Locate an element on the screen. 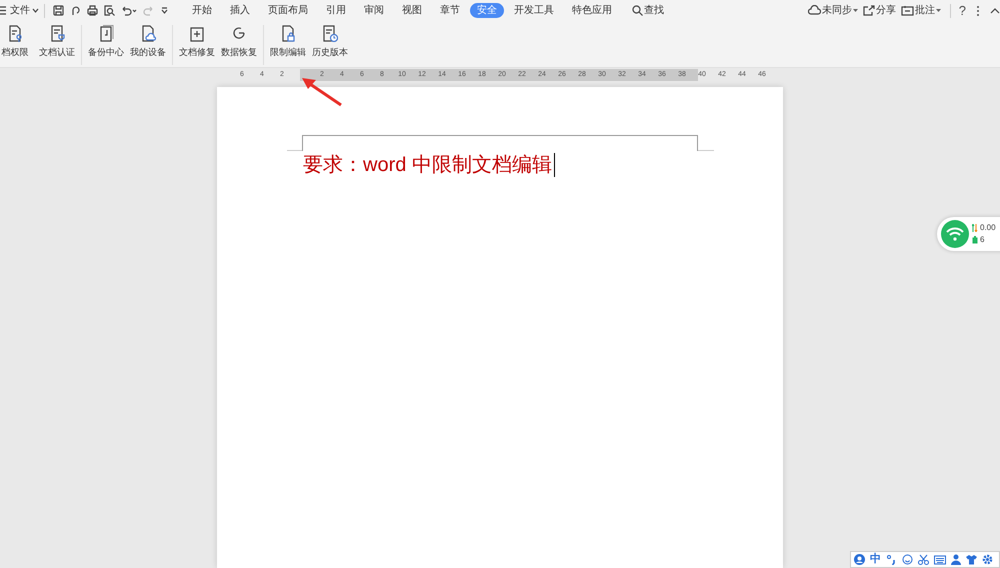 This screenshot has width=1000, height=568. tab: 审阅 is located at coordinates (374, 10).